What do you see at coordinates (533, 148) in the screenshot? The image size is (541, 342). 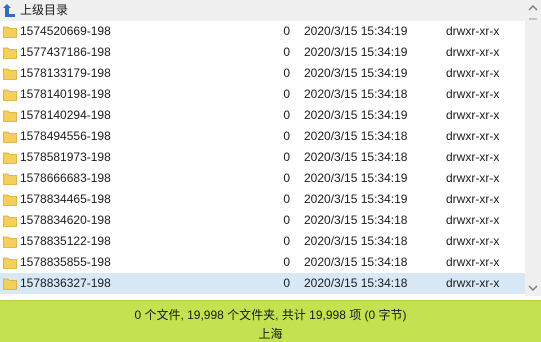 I see `vertical-scrollbar` at bounding box center [533, 148].